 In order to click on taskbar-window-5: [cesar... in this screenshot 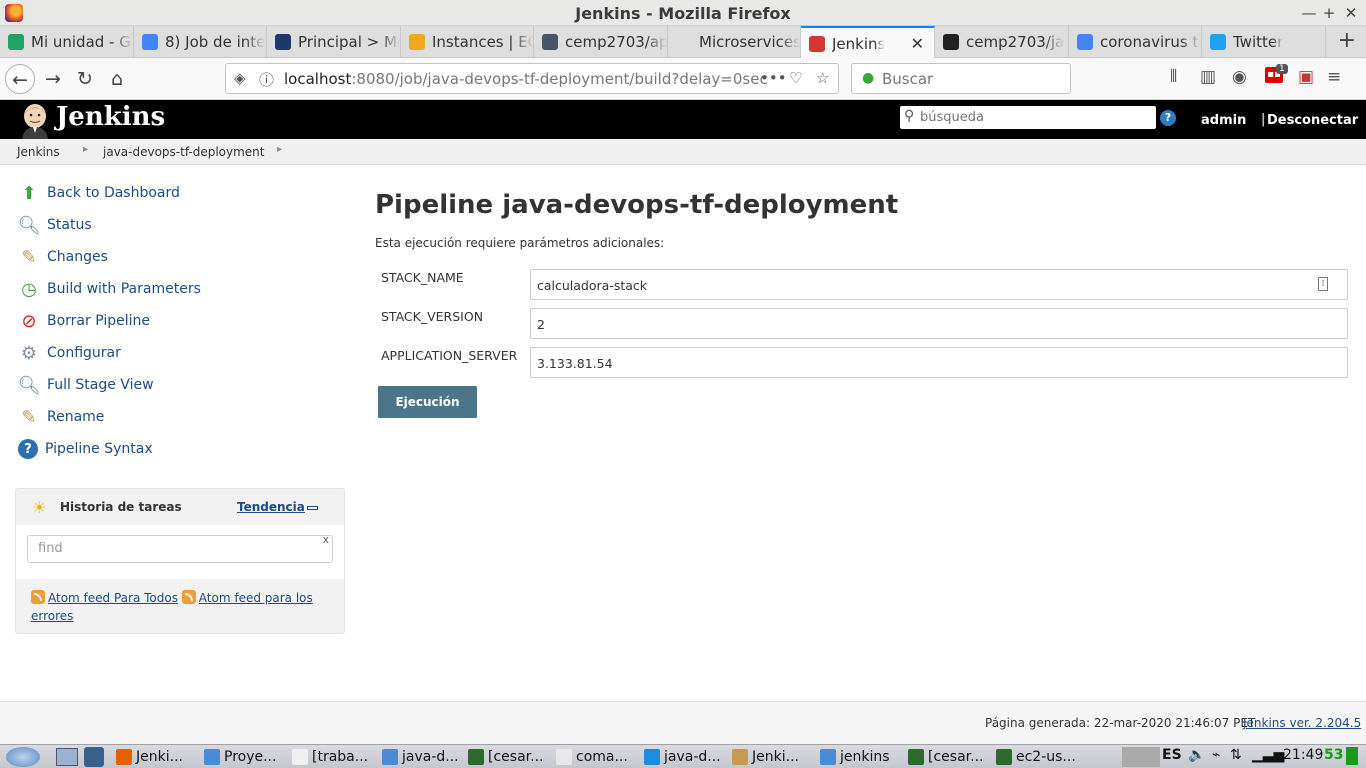, I will do `click(511, 757)`.